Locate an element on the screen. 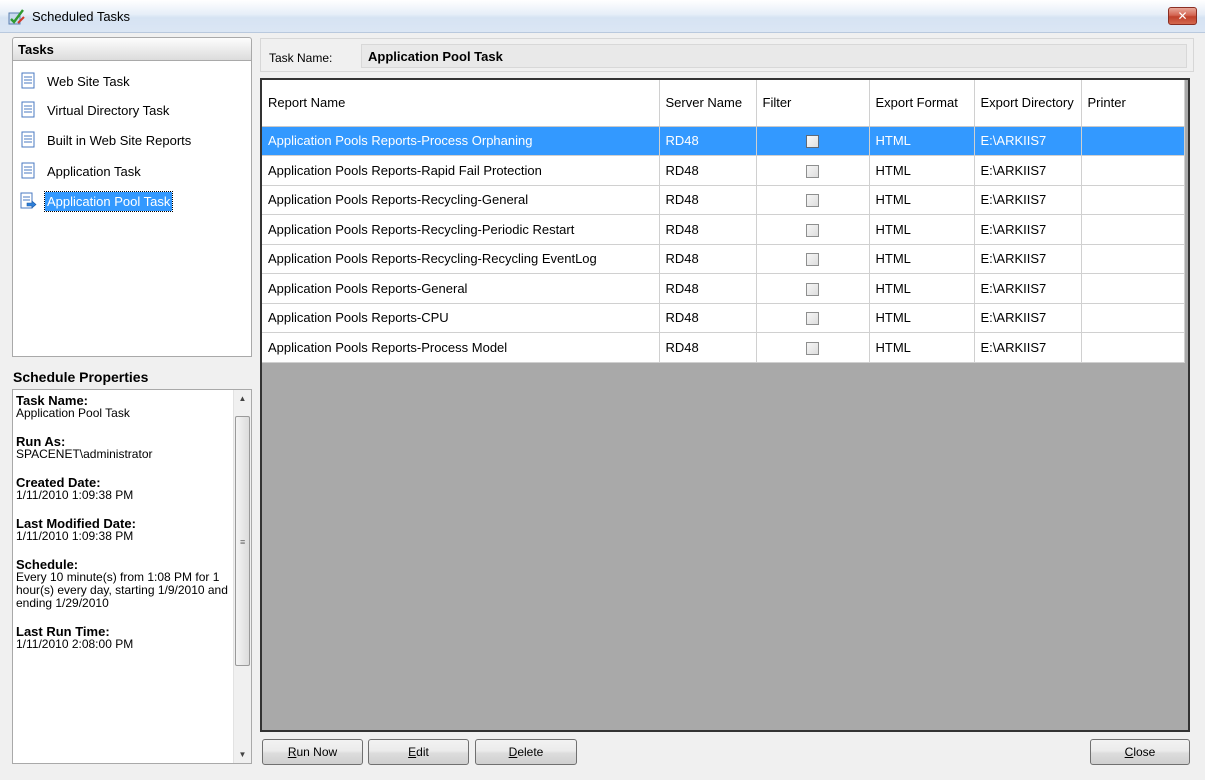 The height and width of the screenshot is (780, 1205). run-now-button: Run Now is located at coordinates (312, 752).